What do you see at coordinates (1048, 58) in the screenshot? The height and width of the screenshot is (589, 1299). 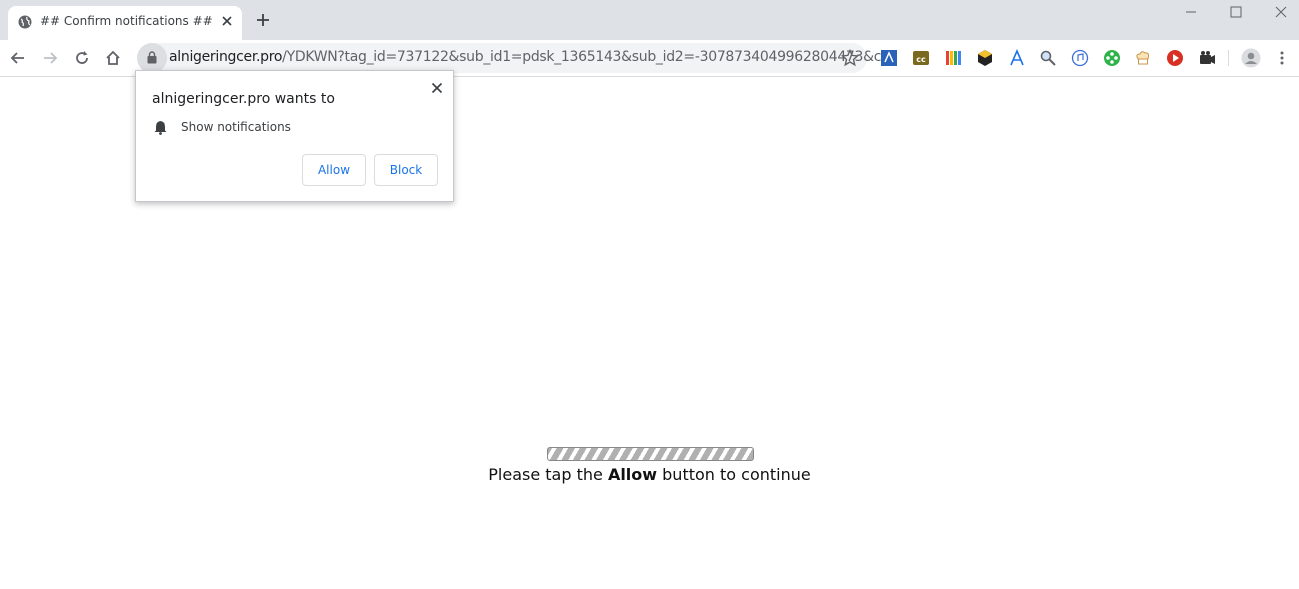 I see `ext-magnifier-icon` at bounding box center [1048, 58].